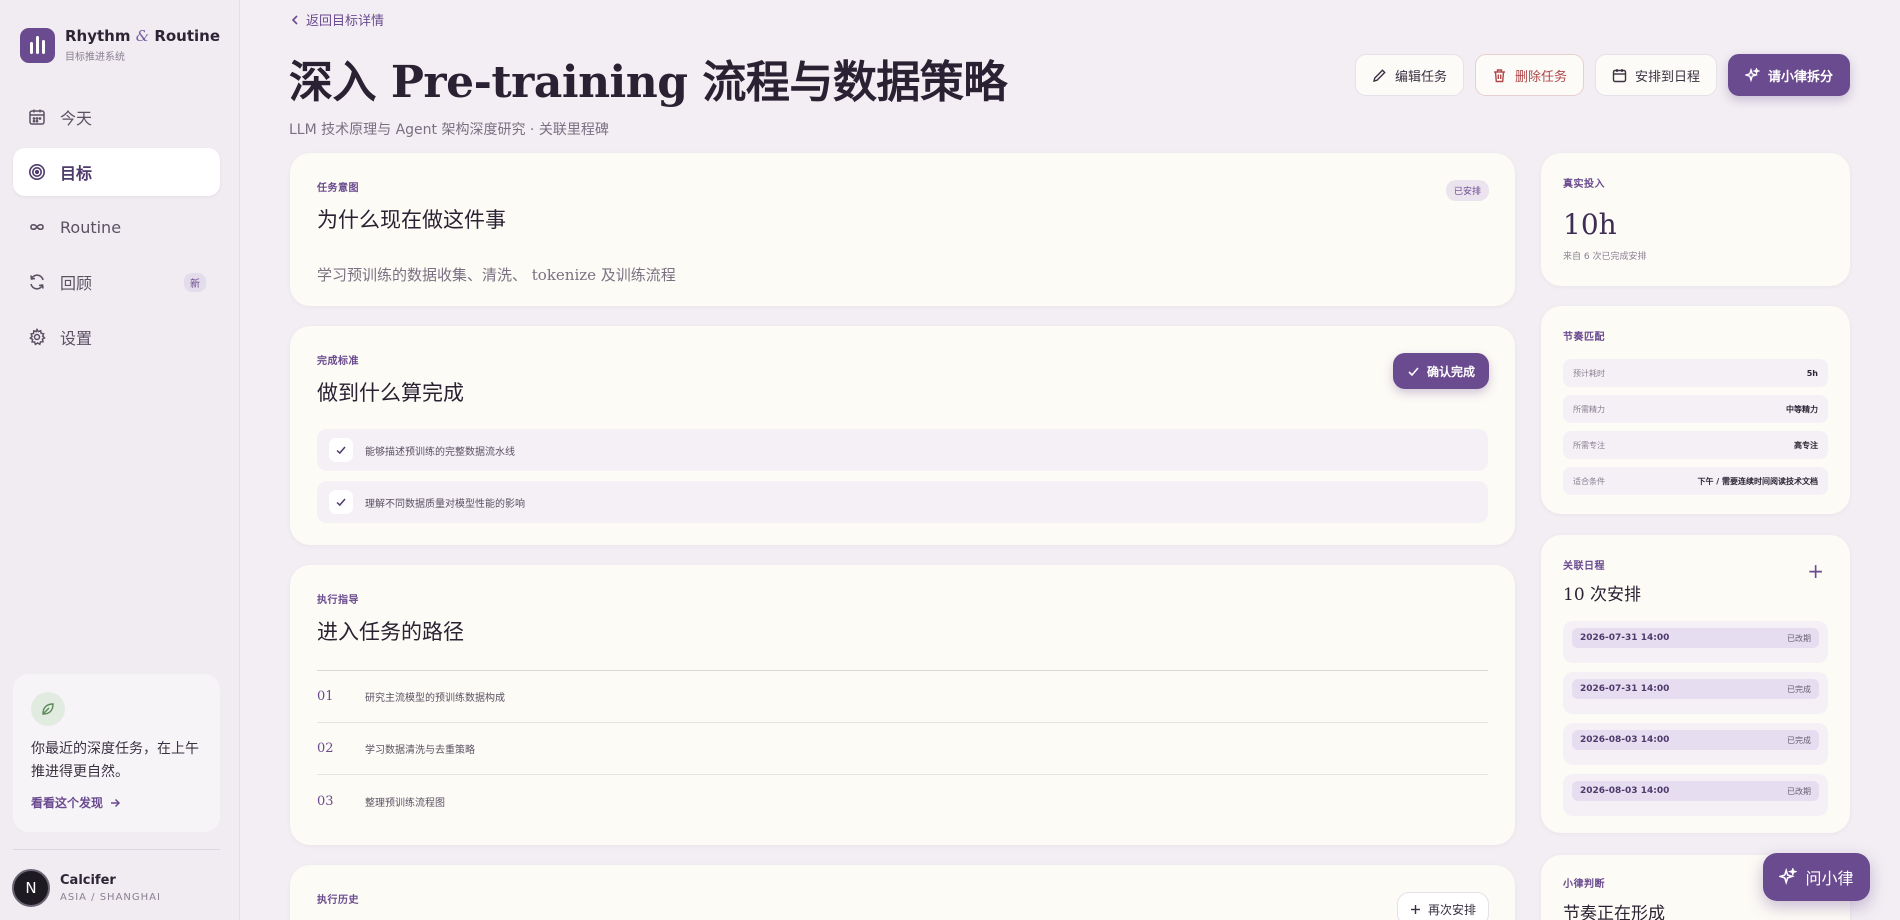 The image size is (1900, 920). Describe the element at coordinates (902, 502) in the screenshot. I see `criterion-item: 理解不同数据质量对模型性能的影响` at that location.